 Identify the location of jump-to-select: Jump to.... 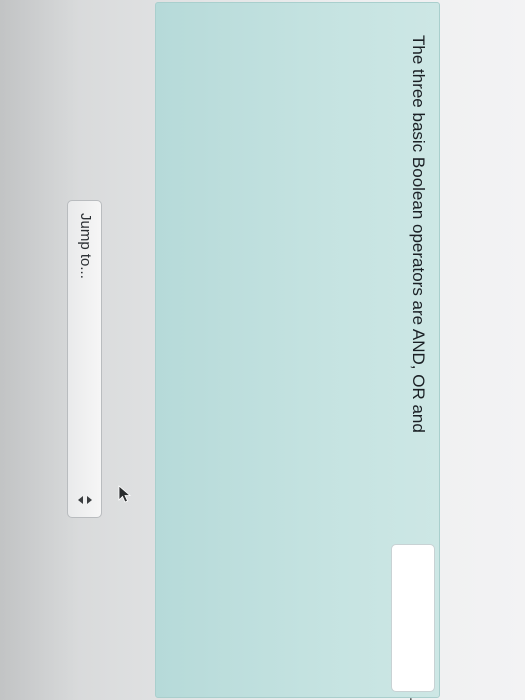
(84, 359).